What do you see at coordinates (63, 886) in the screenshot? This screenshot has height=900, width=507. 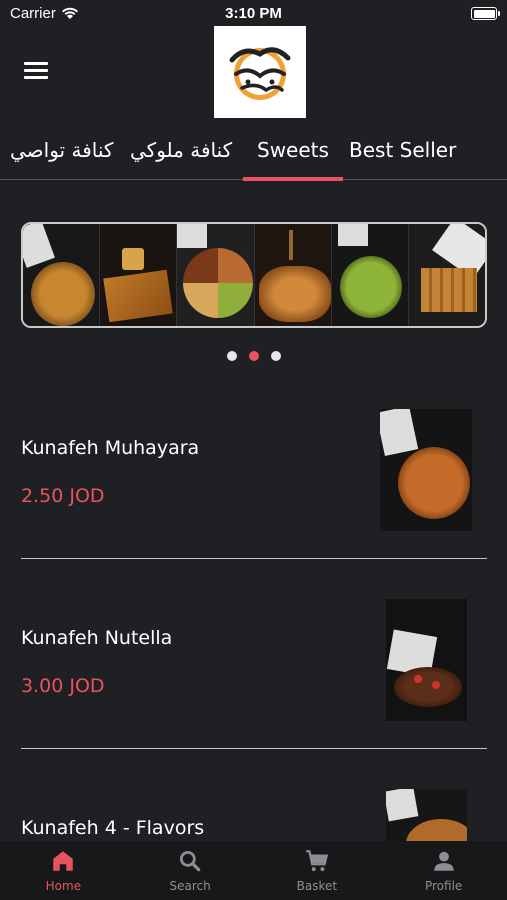 I see `tabbar-home-label: Home` at bounding box center [63, 886].